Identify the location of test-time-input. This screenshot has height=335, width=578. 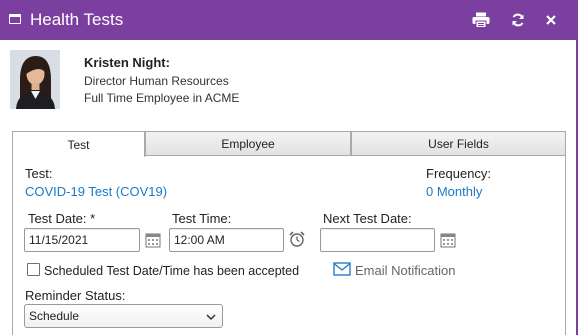
(226, 240).